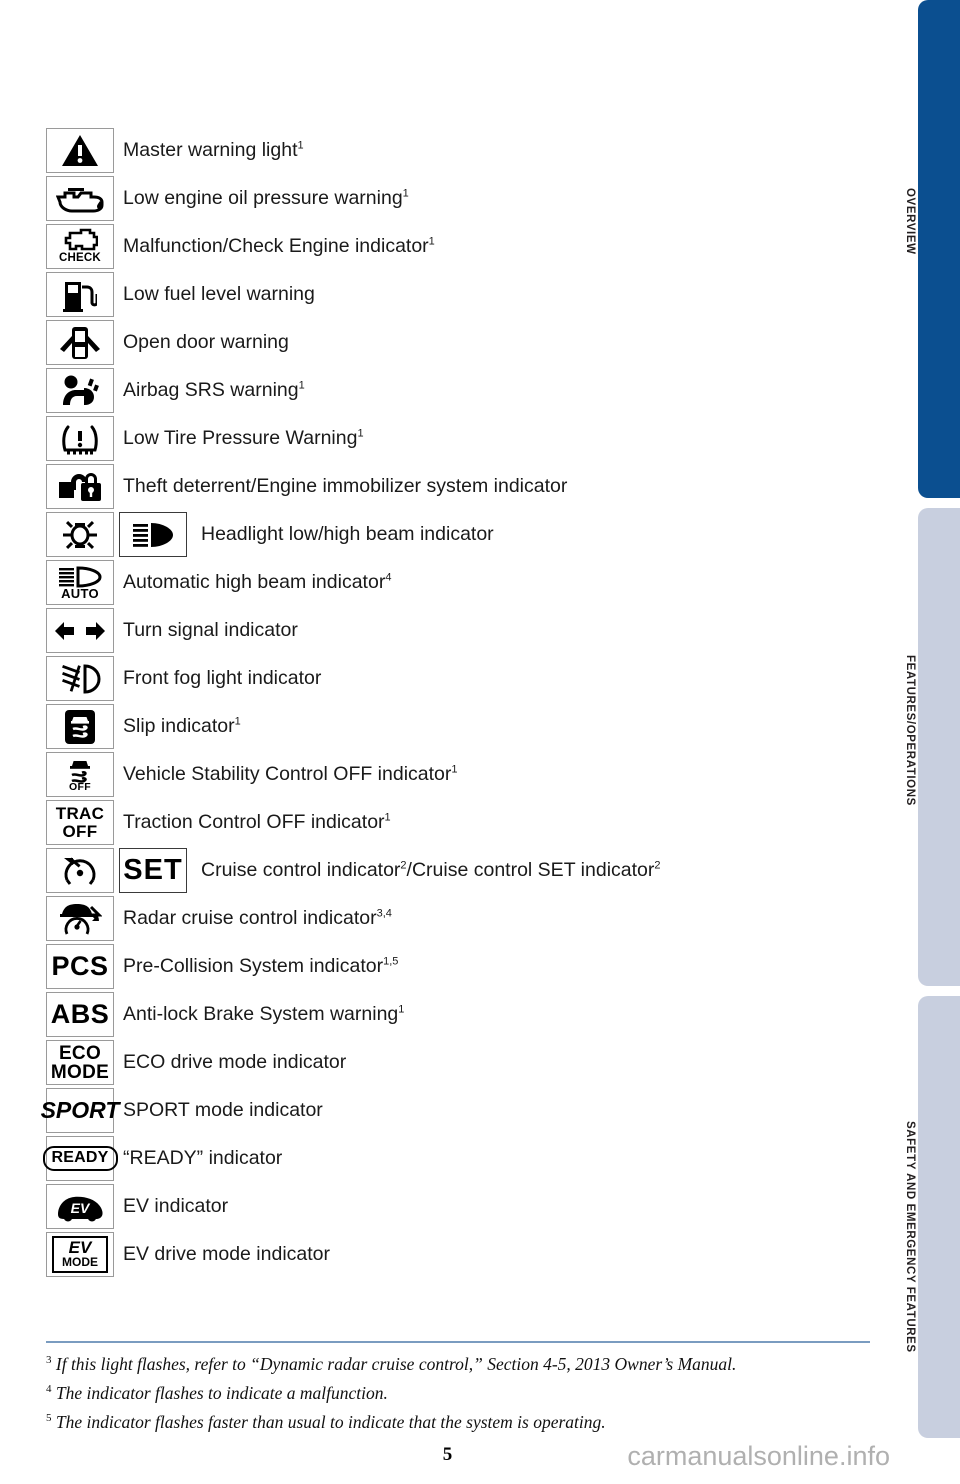  I want to click on list-item-label: EV drive mode indicator, so click(227, 1254).